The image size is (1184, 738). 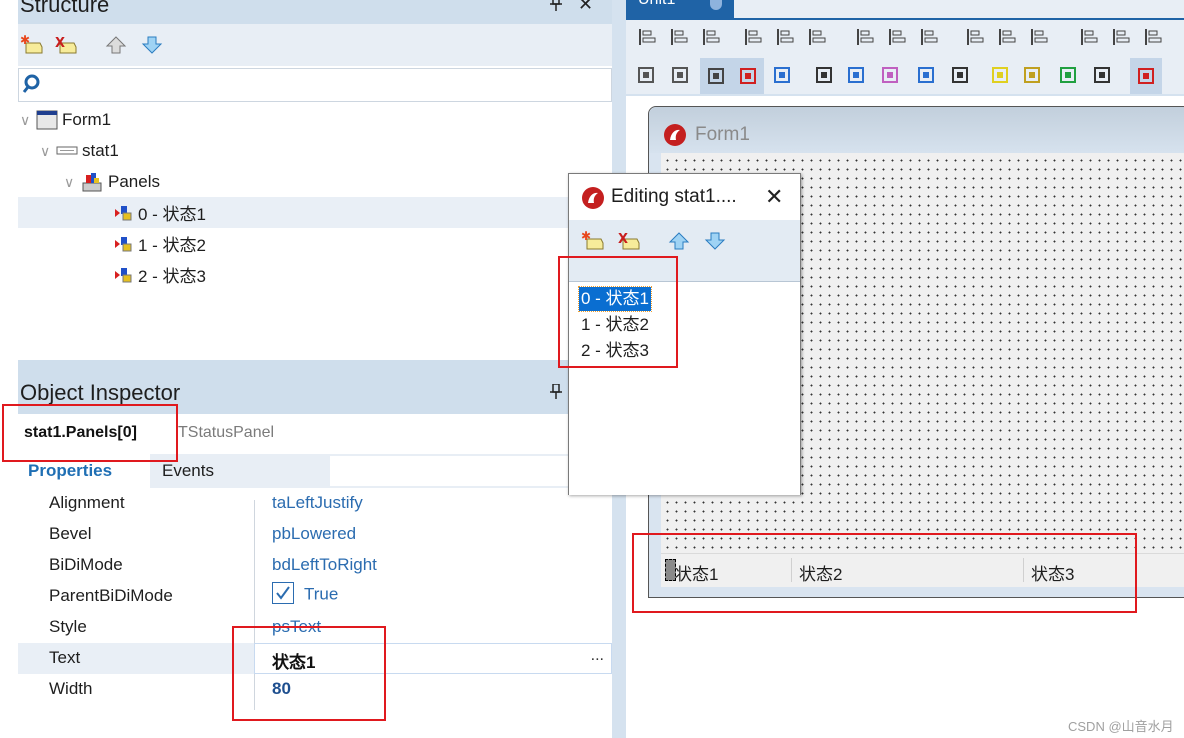 I want to click on property-row-width: Width 80, so click(x=315, y=689).